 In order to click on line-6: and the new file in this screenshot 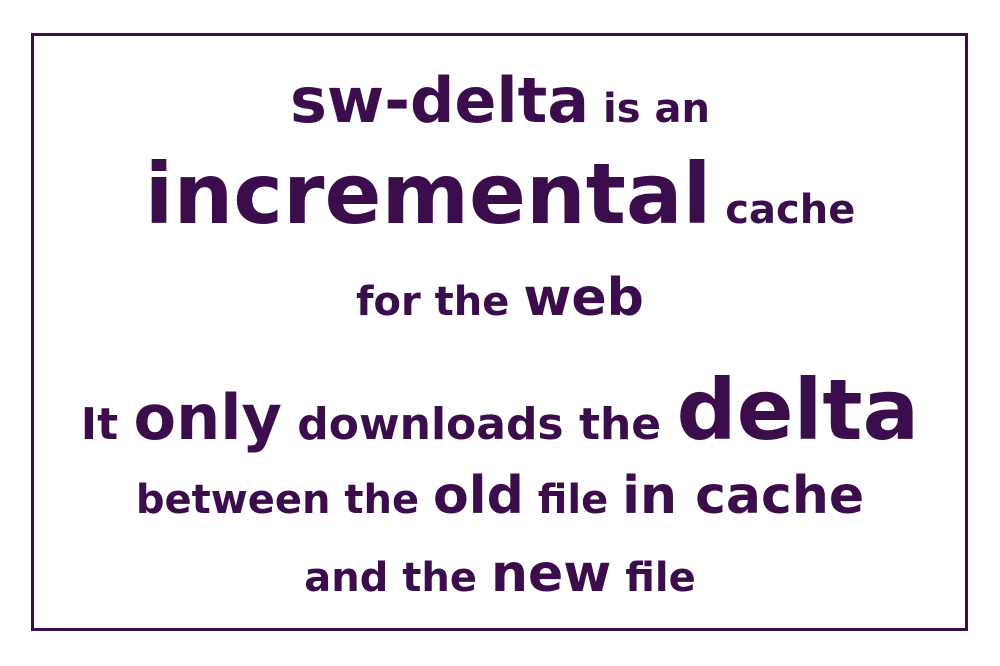, I will do `click(500, 574)`.